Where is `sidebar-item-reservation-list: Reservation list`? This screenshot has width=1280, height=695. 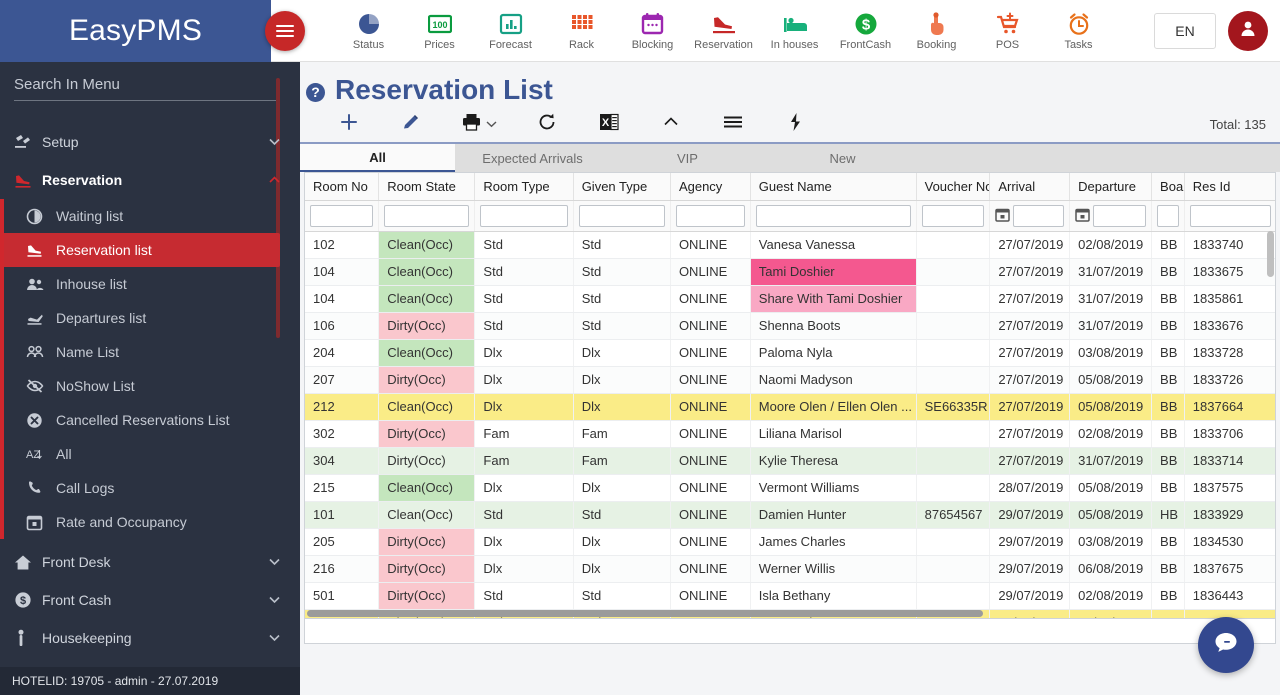 sidebar-item-reservation-list: Reservation list is located at coordinates (140, 250).